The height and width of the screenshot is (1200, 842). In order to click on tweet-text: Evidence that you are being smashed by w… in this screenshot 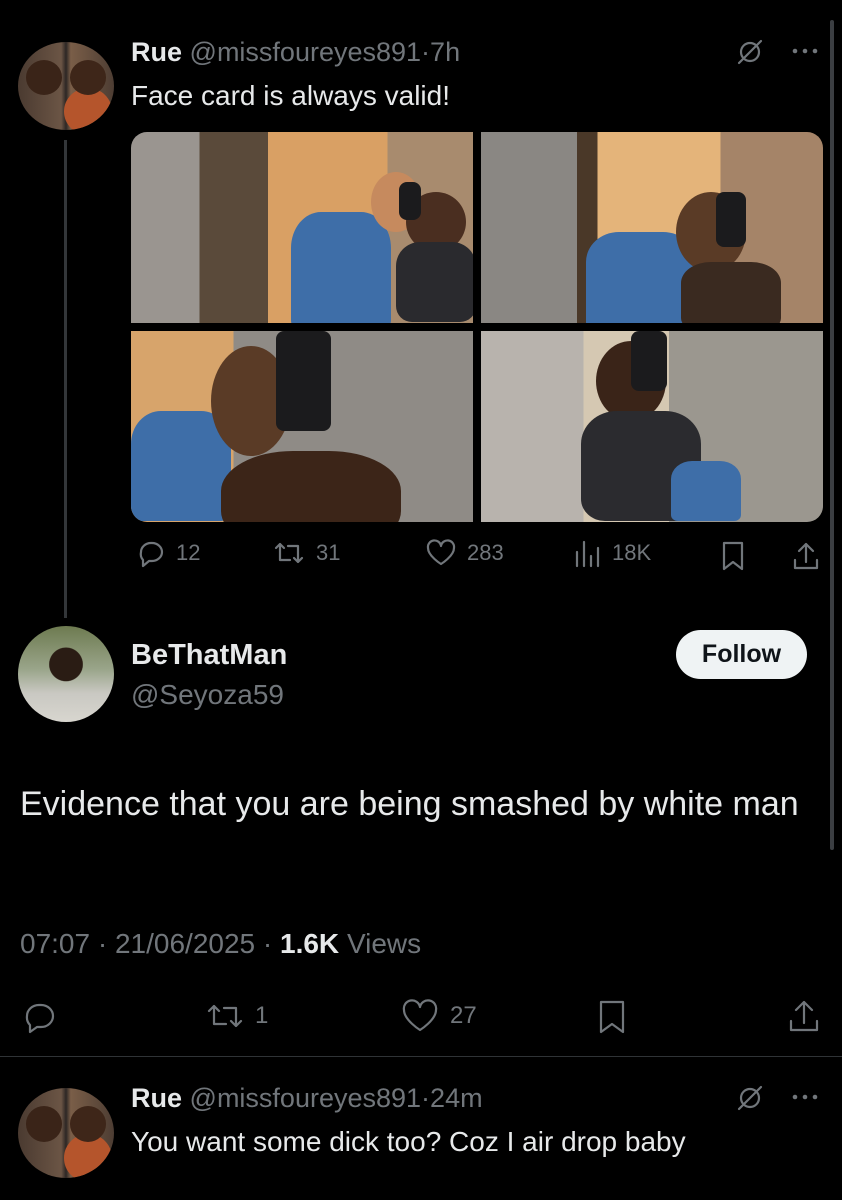, I will do `click(409, 804)`.